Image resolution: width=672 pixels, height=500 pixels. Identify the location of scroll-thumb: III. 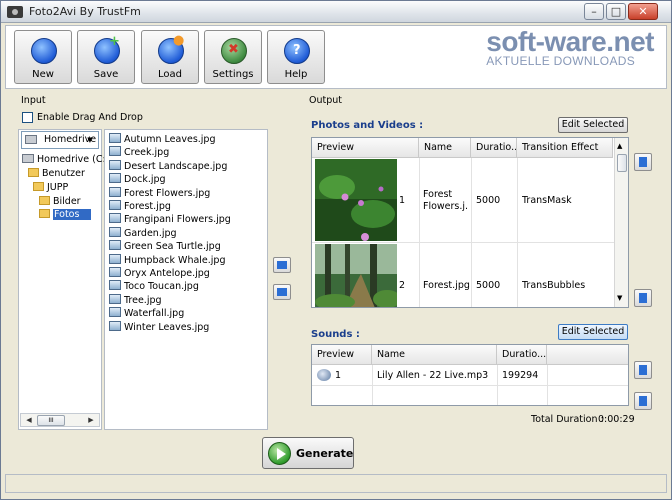
(51, 420).